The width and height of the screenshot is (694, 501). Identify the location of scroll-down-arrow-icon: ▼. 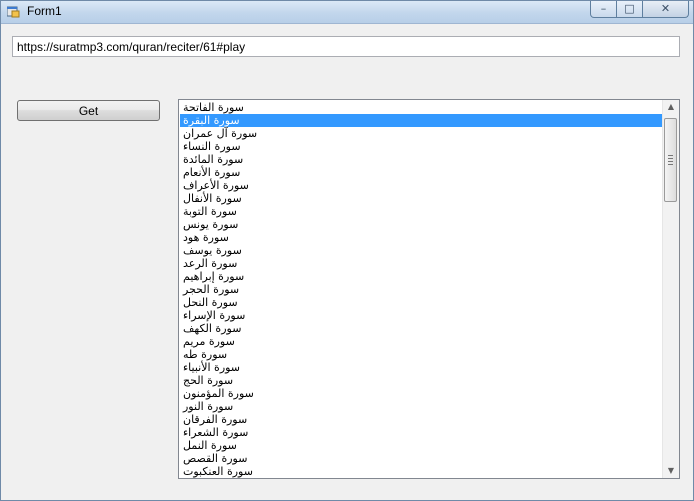
(671, 471).